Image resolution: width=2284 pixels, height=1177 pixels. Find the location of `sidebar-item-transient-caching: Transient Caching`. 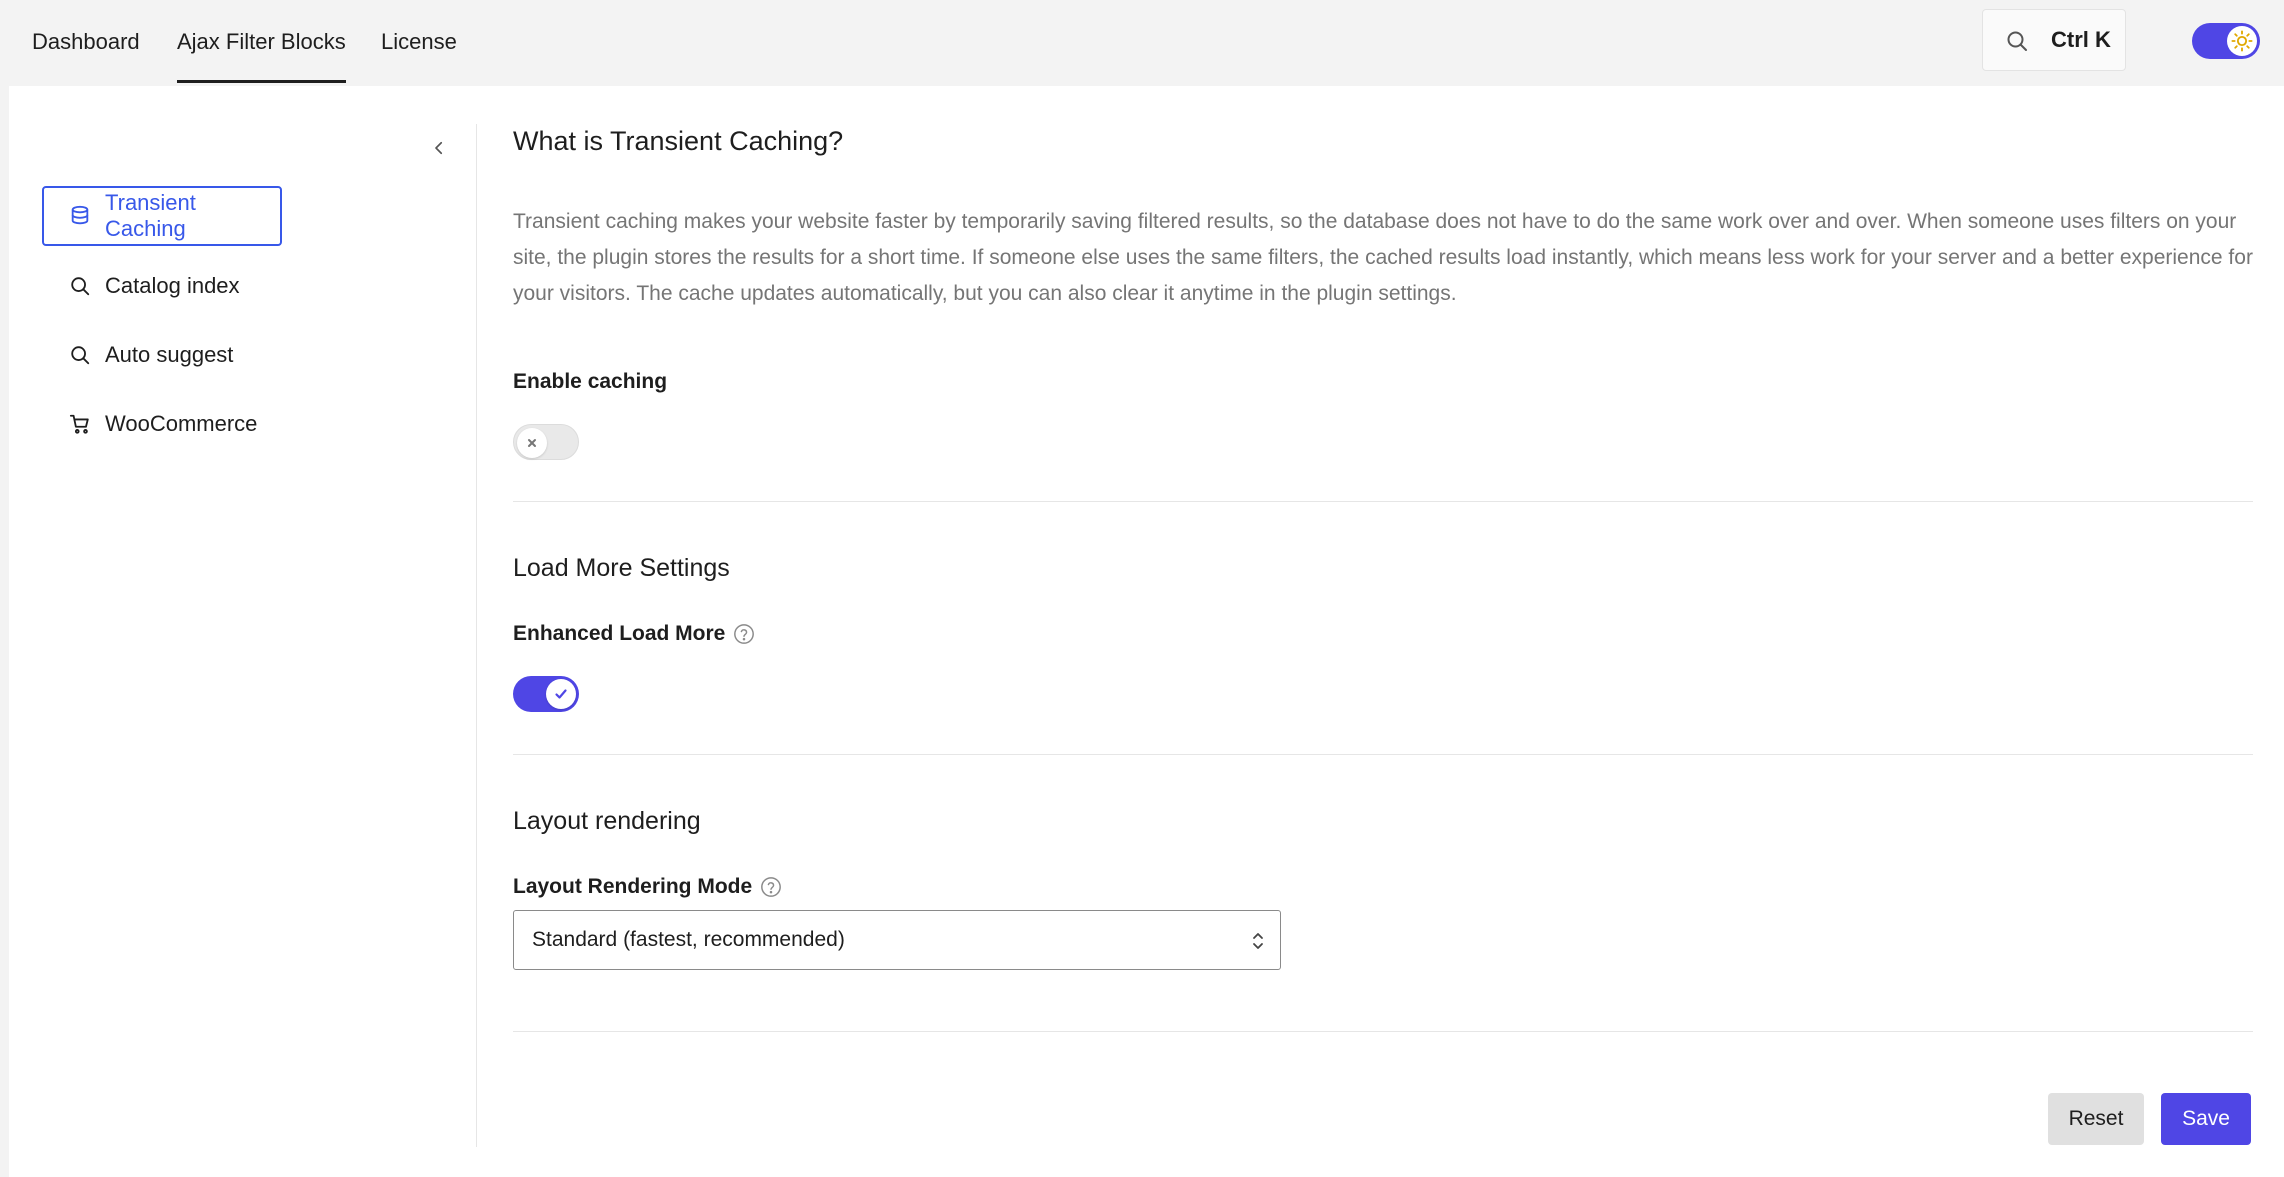

sidebar-item-transient-caching: Transient Caching is located at coordinates (162, 216).